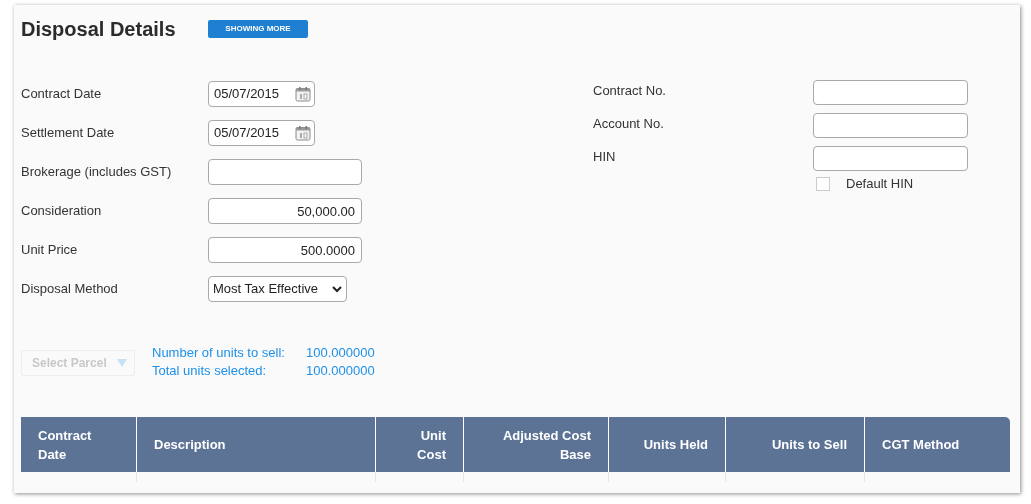  I want to click on default-hin-checkbox, so click(823, 183).